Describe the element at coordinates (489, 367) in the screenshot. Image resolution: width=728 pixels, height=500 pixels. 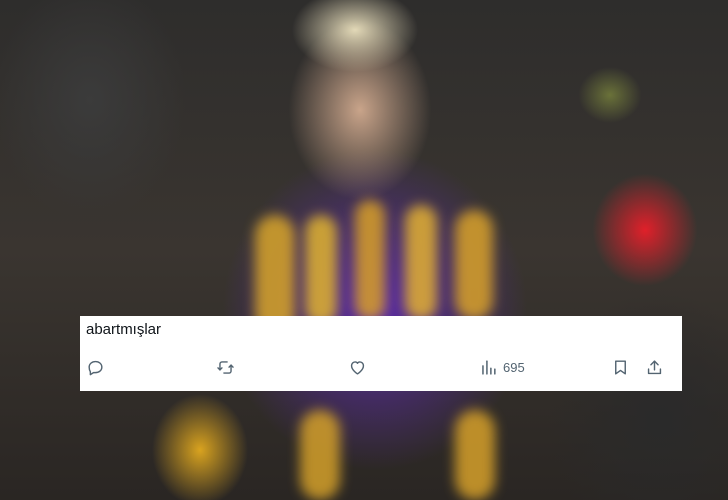
I see `views-bar-chart-icon` at that location.